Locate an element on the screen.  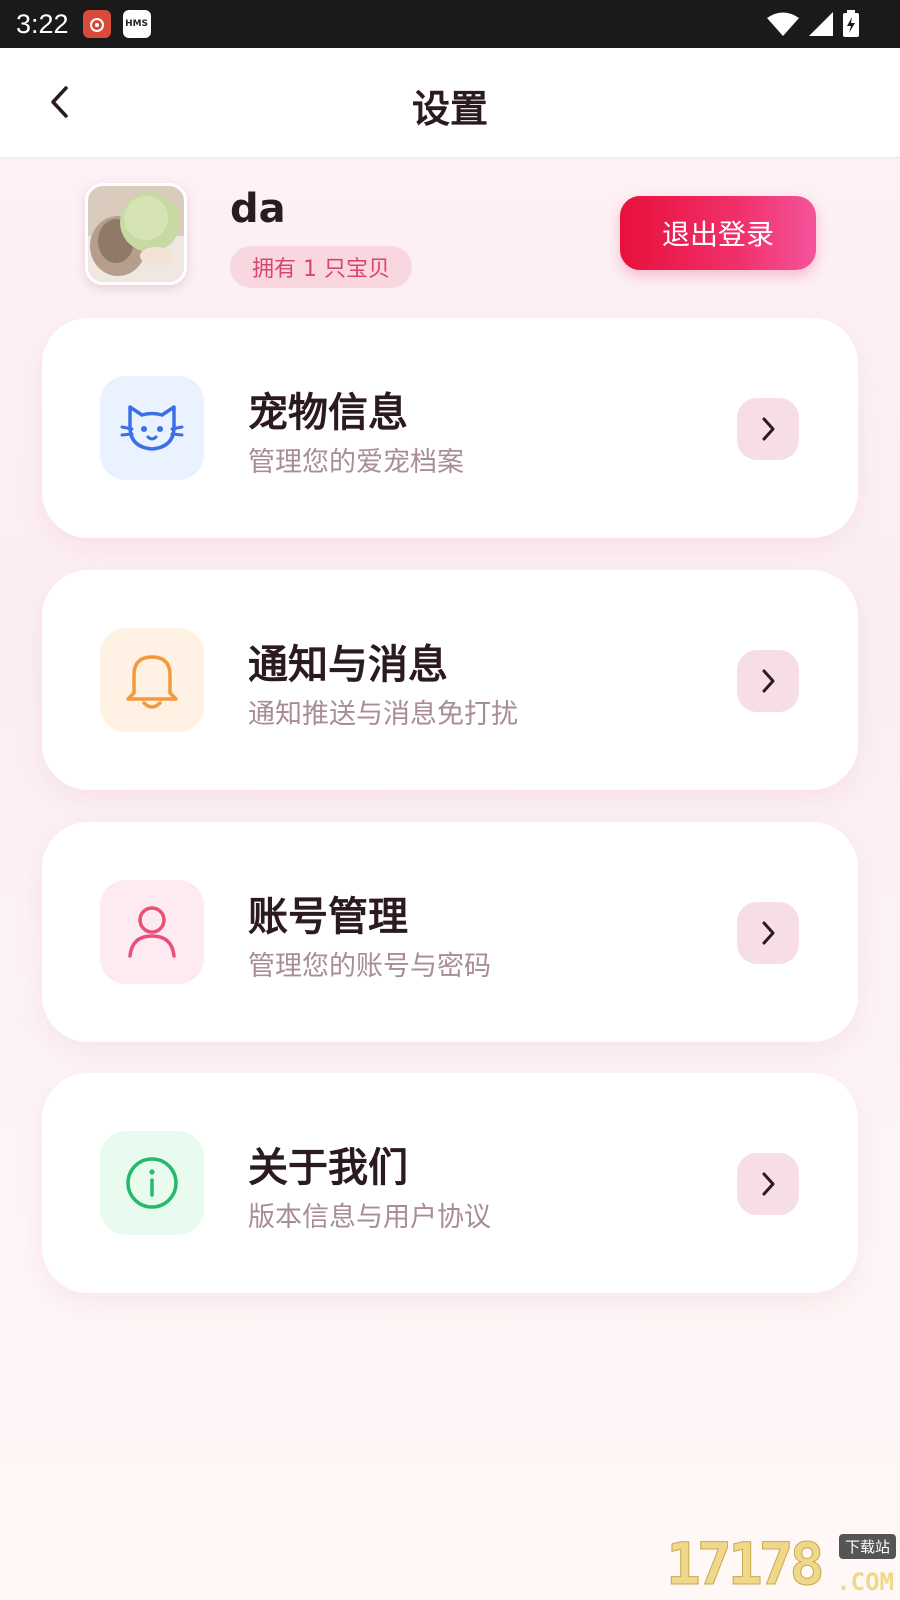
watermark-tag: 下载站 is located at coordinates (867, 1546).